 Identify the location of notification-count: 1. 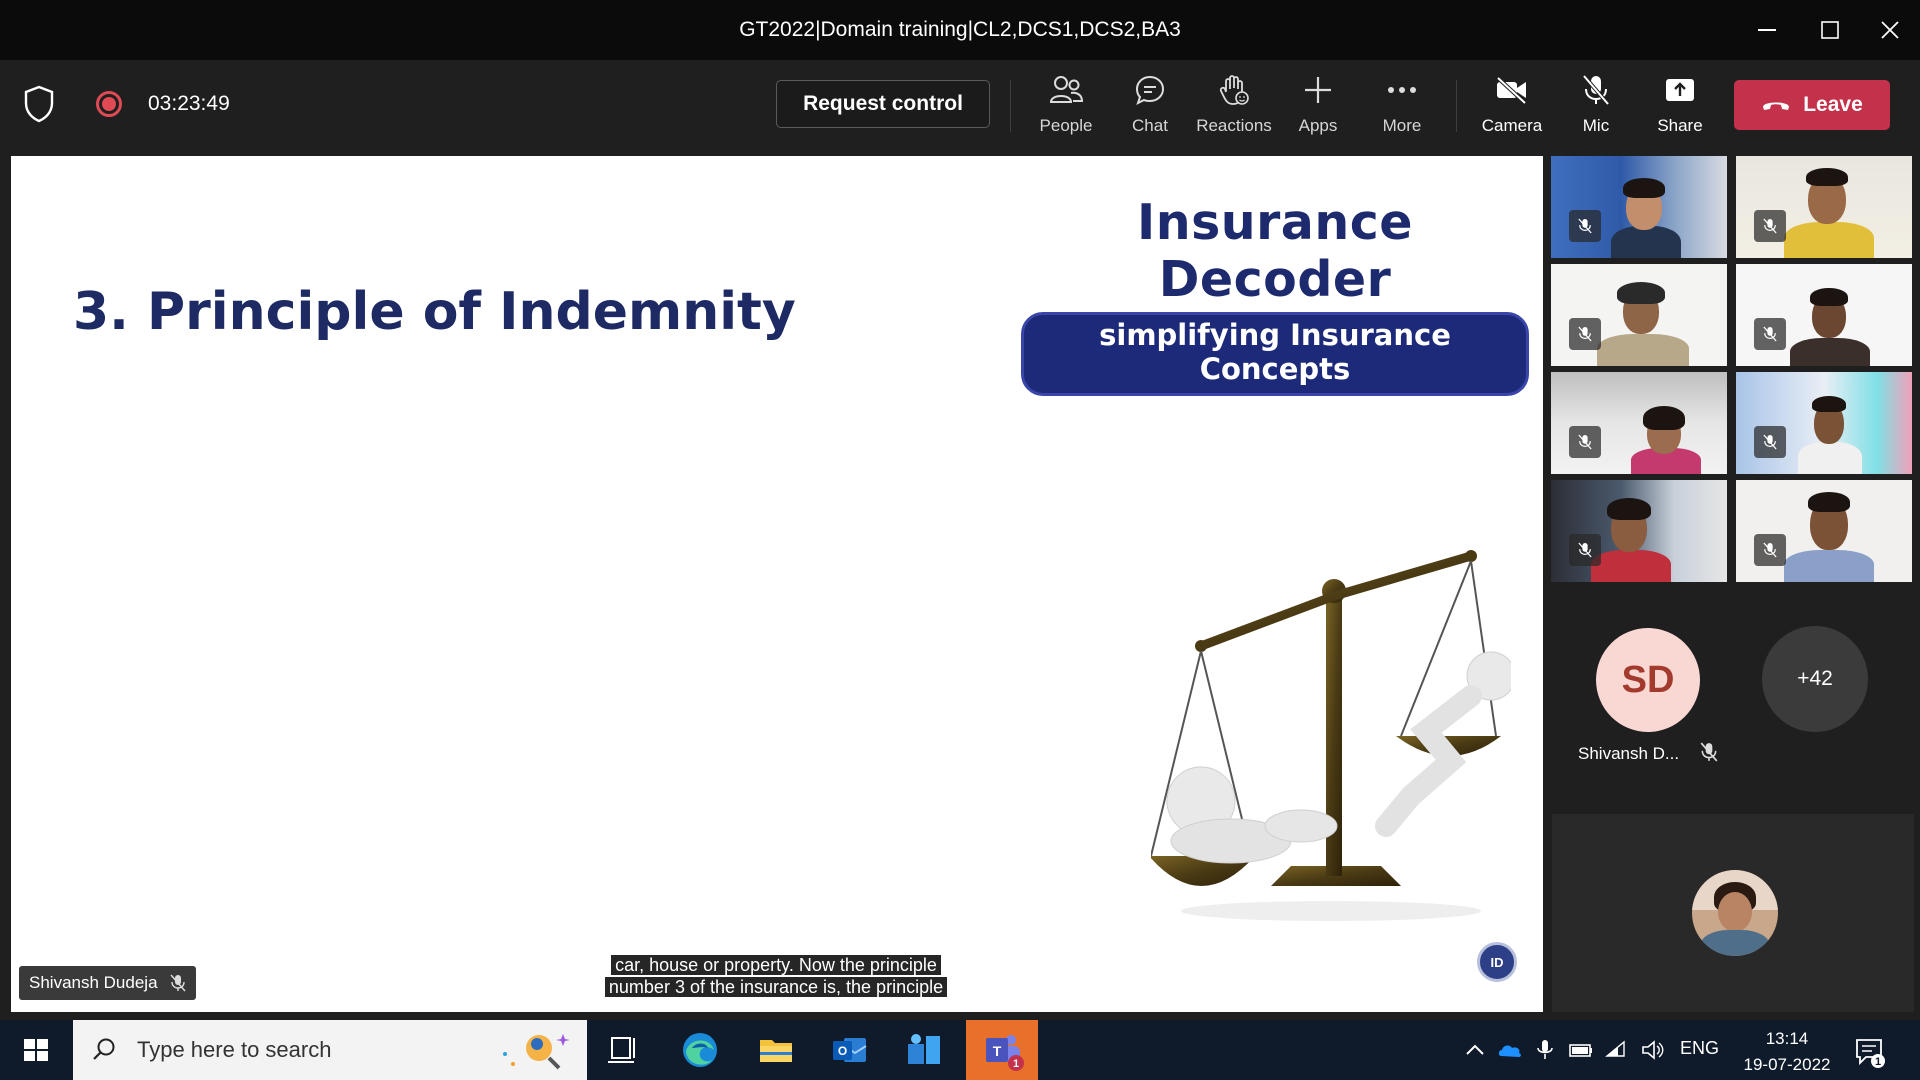
(1878, 1062).